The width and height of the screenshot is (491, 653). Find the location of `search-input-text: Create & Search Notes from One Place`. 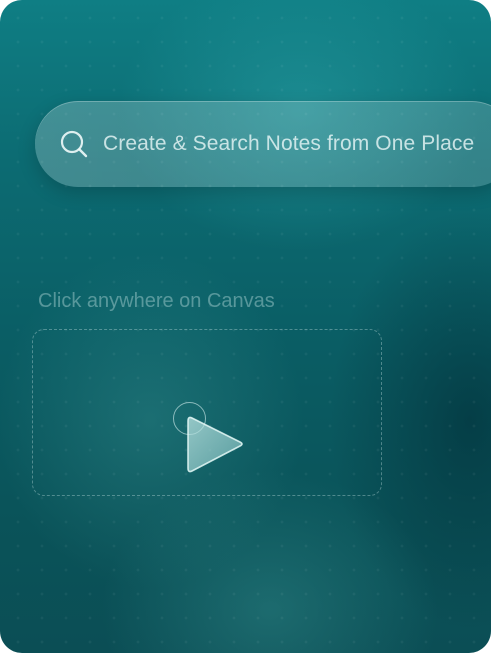

search-input-text: Create & Search Notes from One Place is located at coordinates (288, 144).